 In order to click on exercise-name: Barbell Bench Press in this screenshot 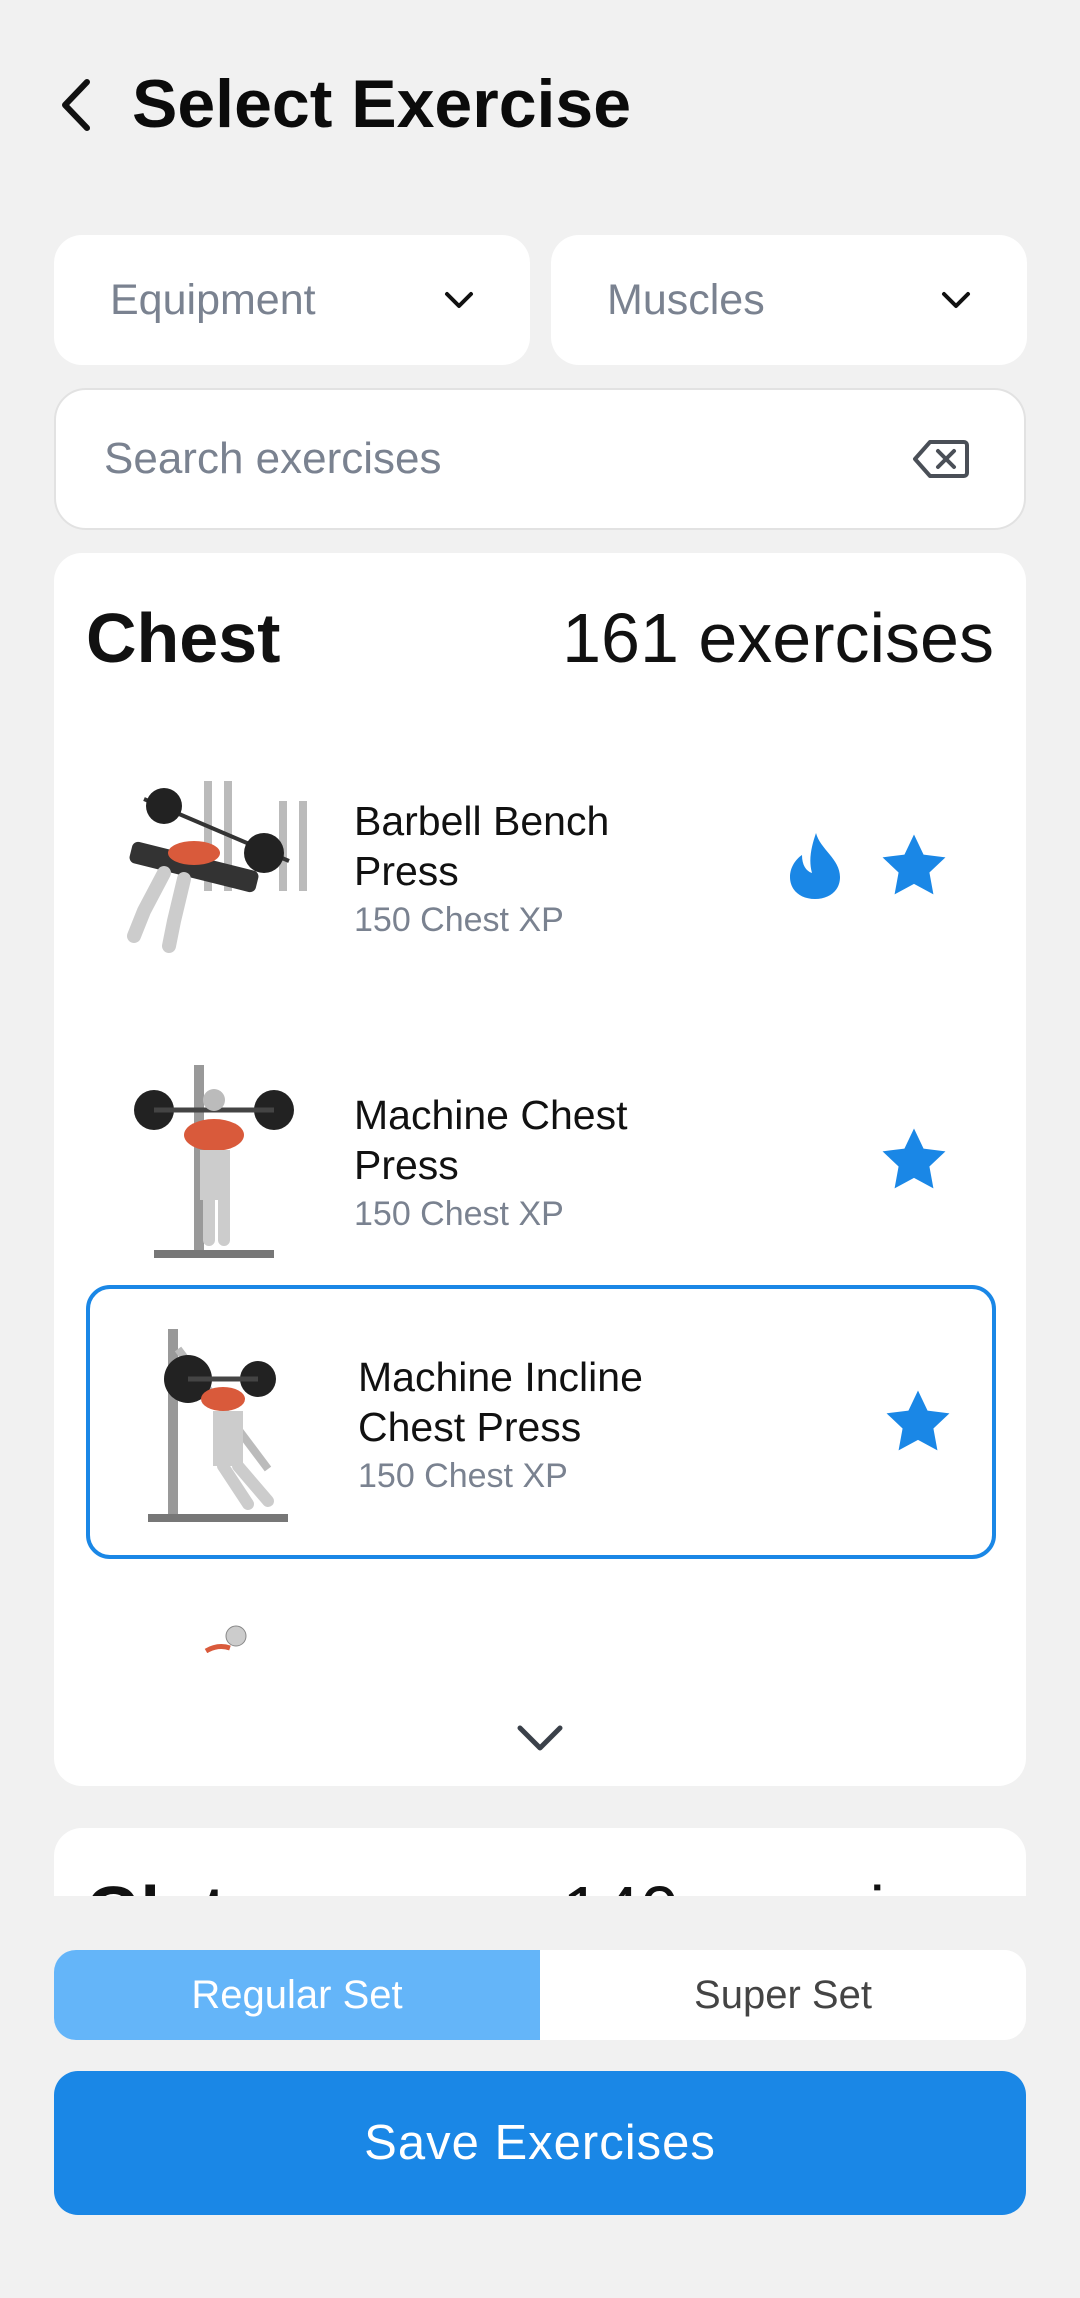, I will do `click(482, 846)`.